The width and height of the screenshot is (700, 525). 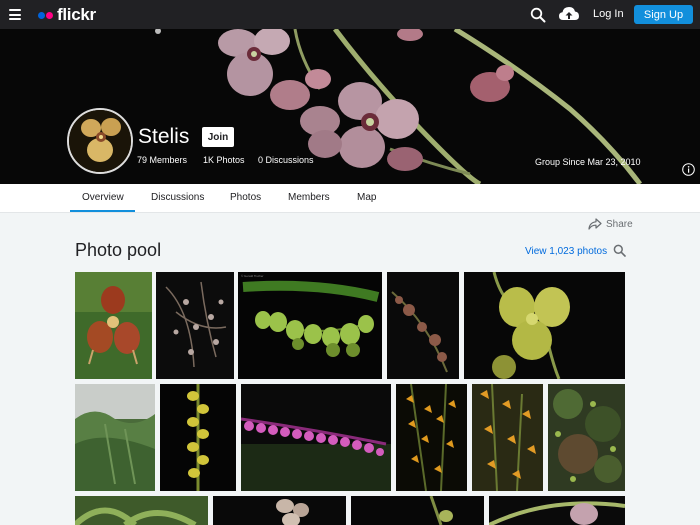 What do you see at coordinates (569, 14) in the screenshot?
I see `upload-cloud-icon` at bounding box center [569, 14].